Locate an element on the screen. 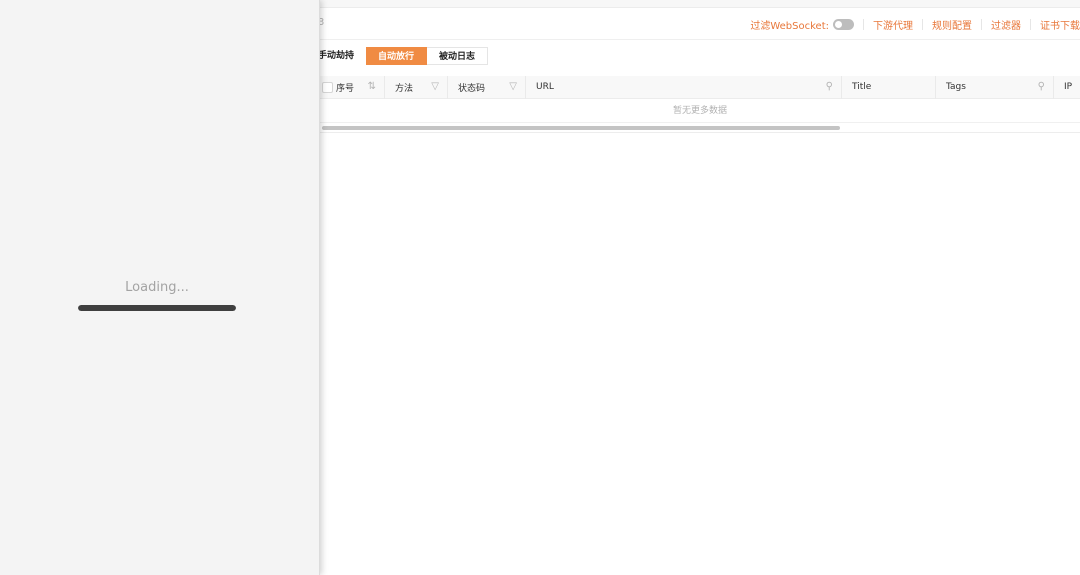  header-actions: 过滤WebSocket: 下游代理 规则配置 过滤器 证书下载 is located at coordinates (915, 24).